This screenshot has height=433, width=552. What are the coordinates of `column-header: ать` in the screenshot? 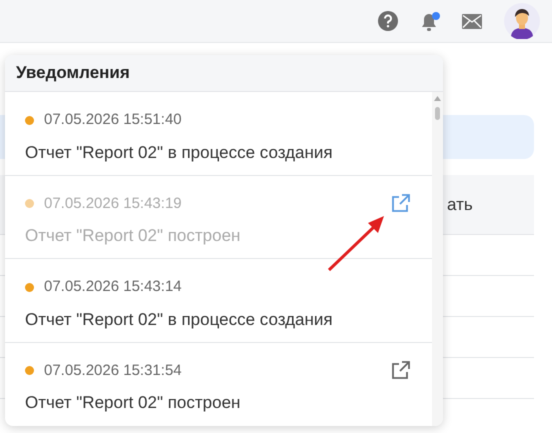 It's located at (460, 205).